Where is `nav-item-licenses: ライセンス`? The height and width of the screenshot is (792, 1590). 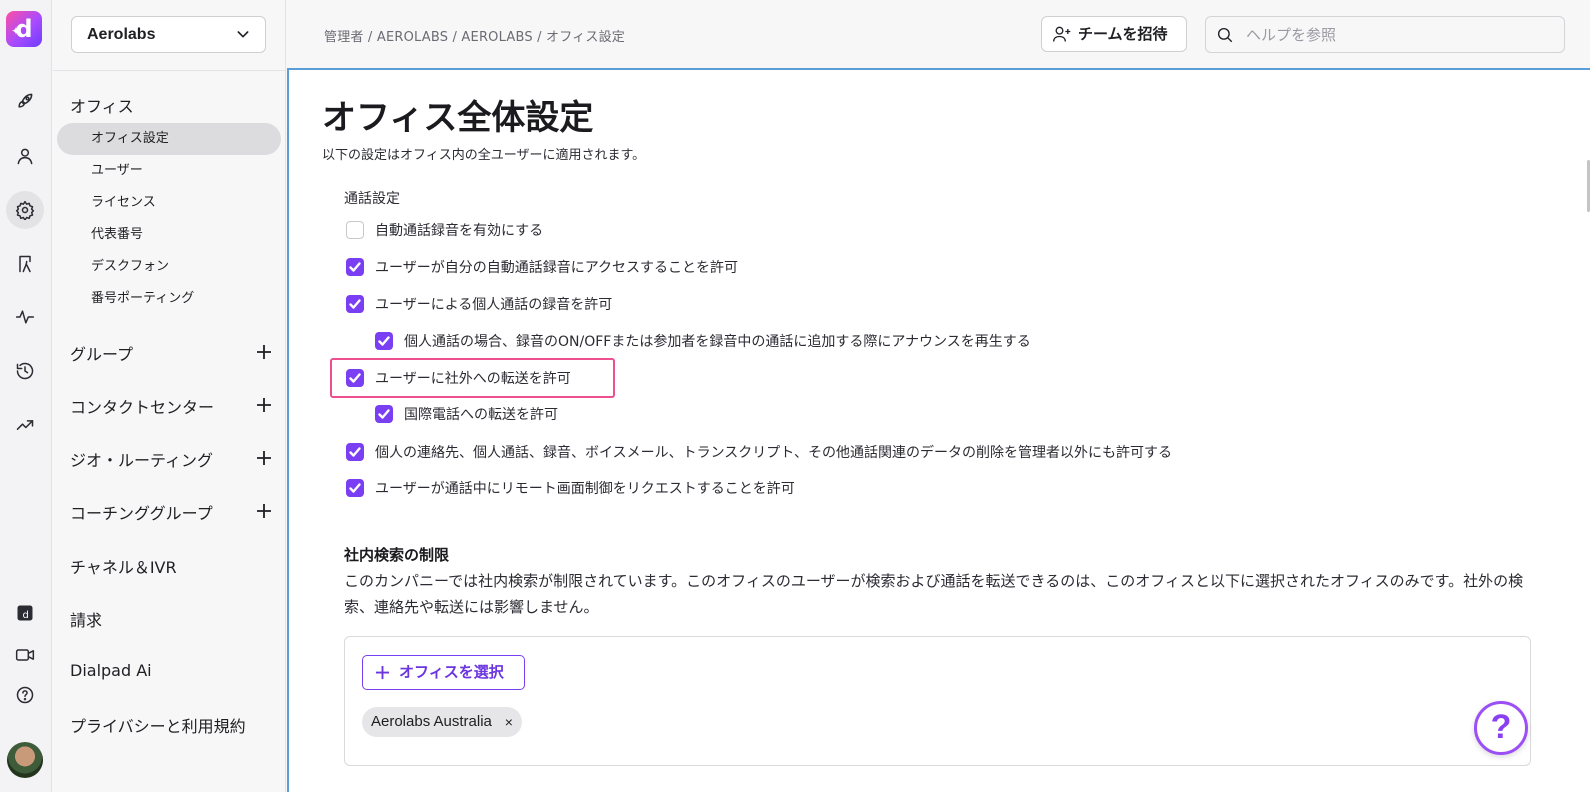
nav-item-licenses: ライセンス is located at coordinates (169, 203).